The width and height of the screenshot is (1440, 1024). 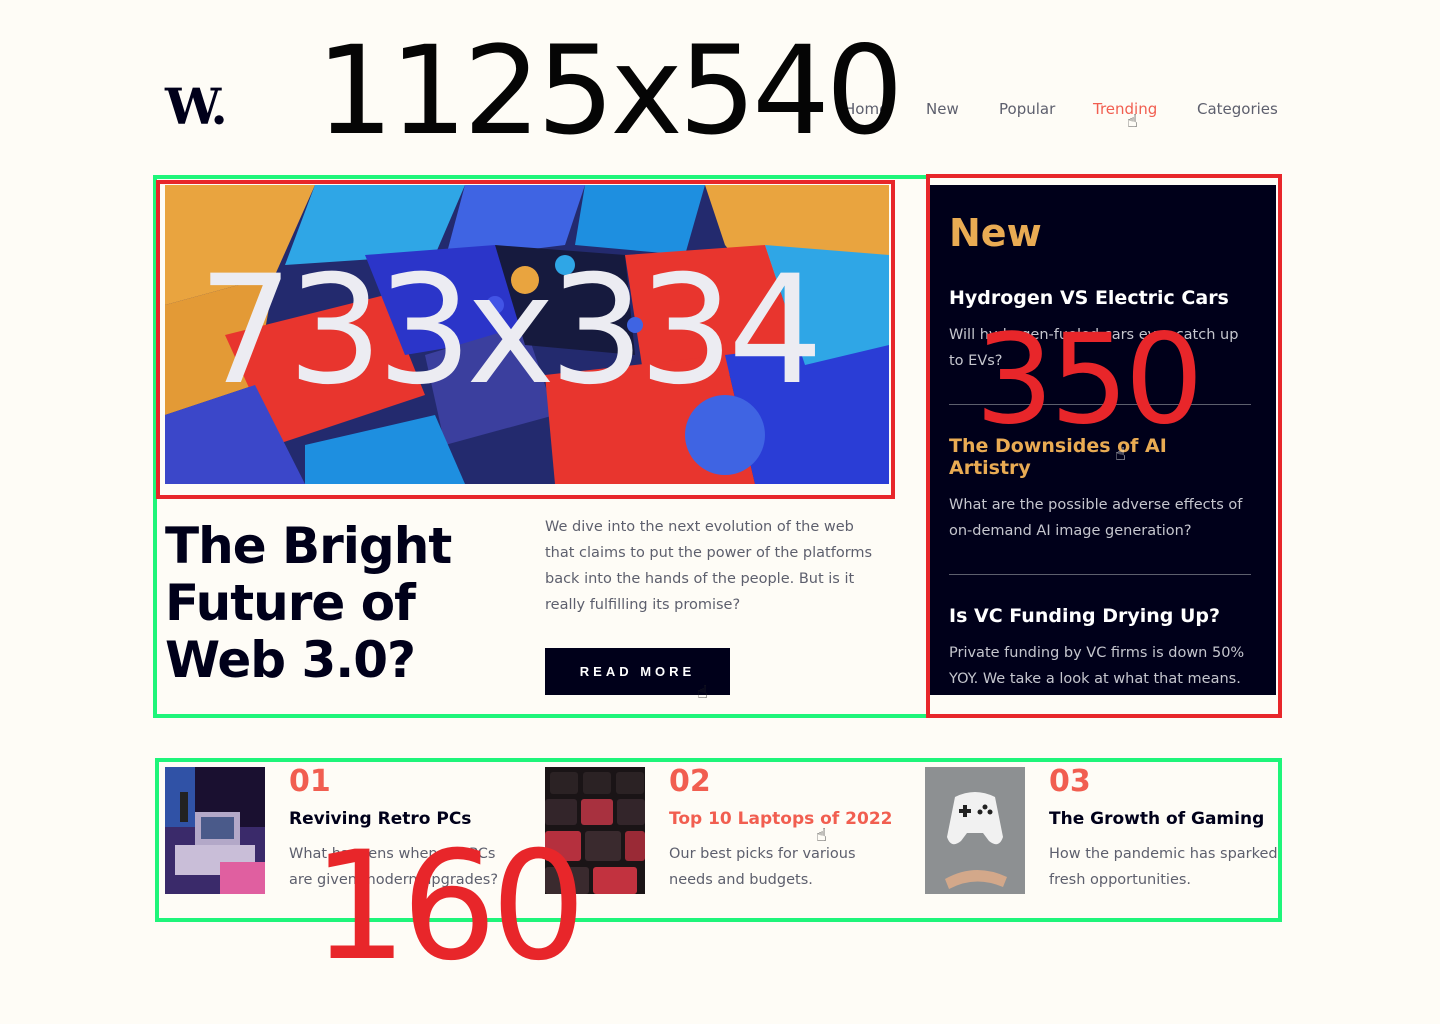 What do you see at coordinates (1132, 121) in the screenshot?
I see `hand-cursor-icon: ☝` at bounding box center [1132, 121].